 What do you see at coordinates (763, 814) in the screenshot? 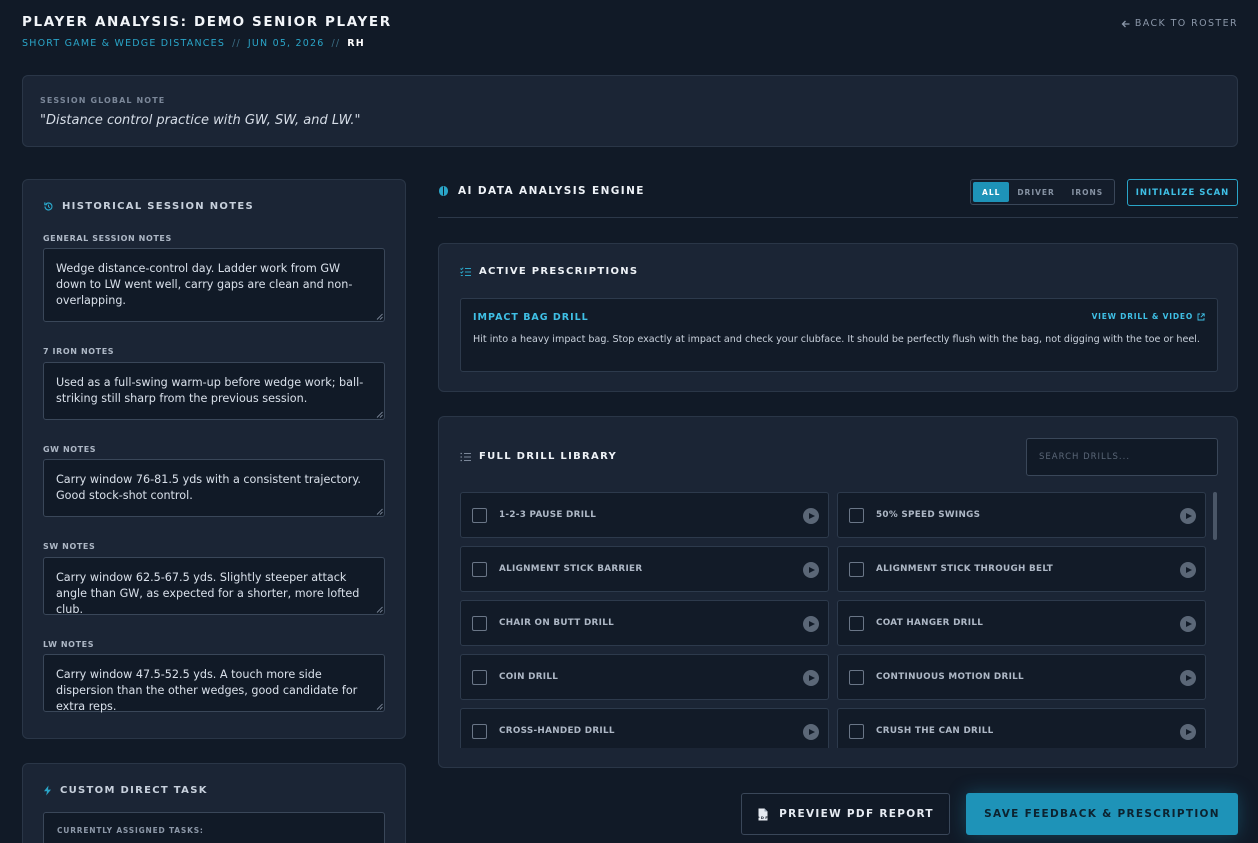
I see `pdf-icon: PDF` at bounding box center [763, 814].